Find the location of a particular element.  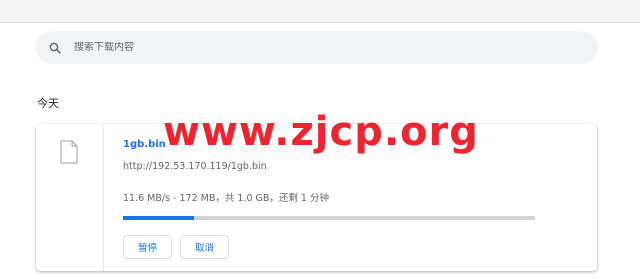

search-icon is located at coordinates (55, 48).